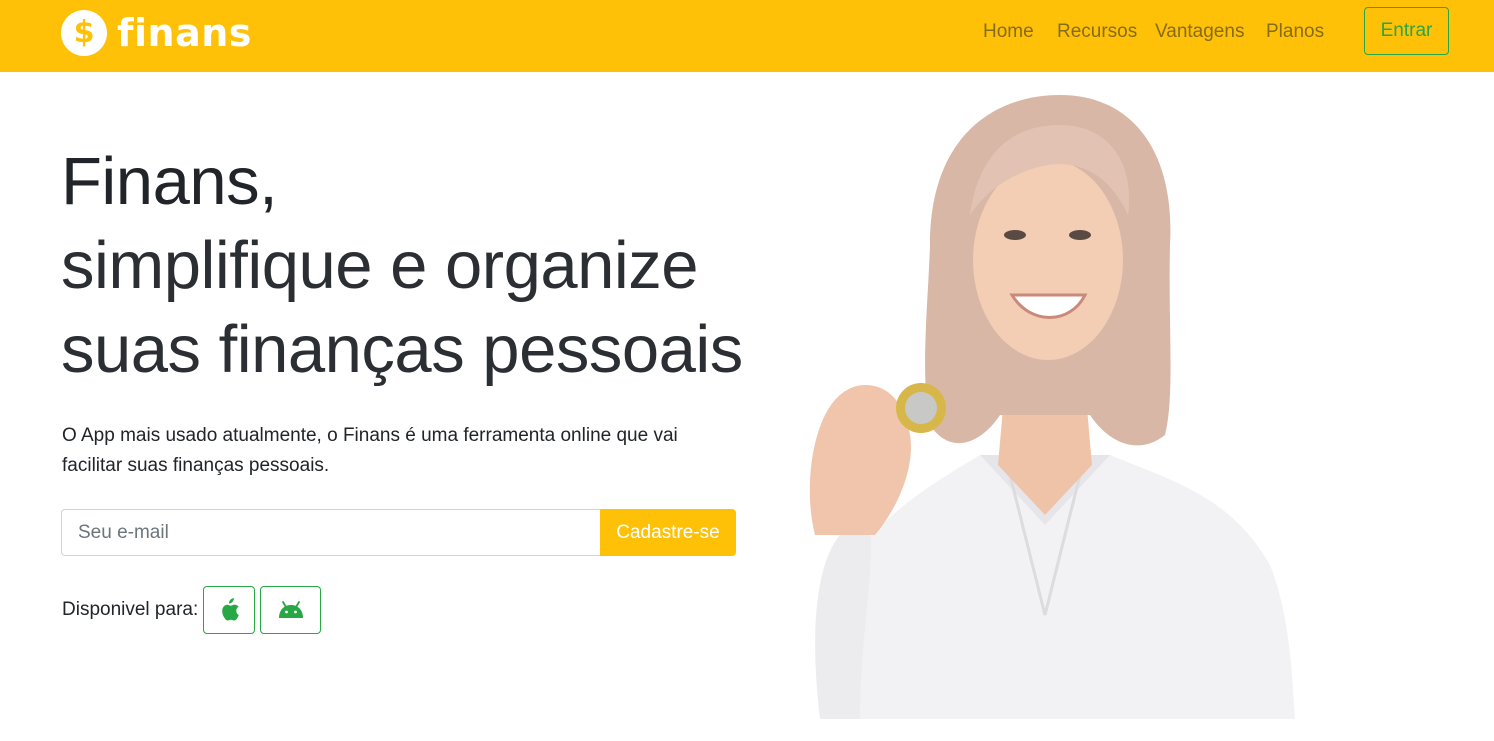 Image resolution: width=1494 pixels, height=741 pixels. I want to click on brand-name: finans, so click(184, 33).